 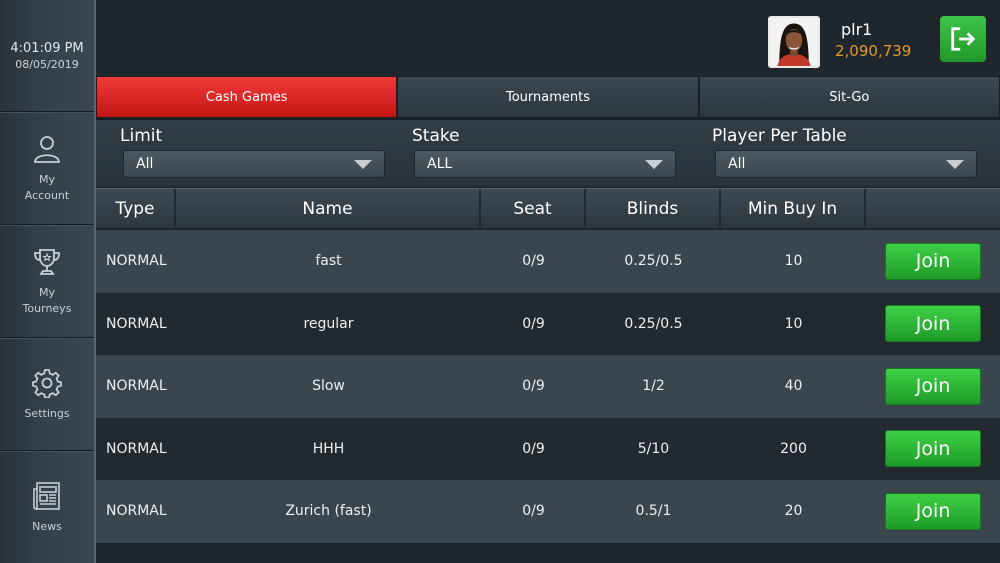 What do you see at coordinates (141, 136) in the screenshot?
I see `filter-limit-label: Limit` at bounding box center [141, 136].